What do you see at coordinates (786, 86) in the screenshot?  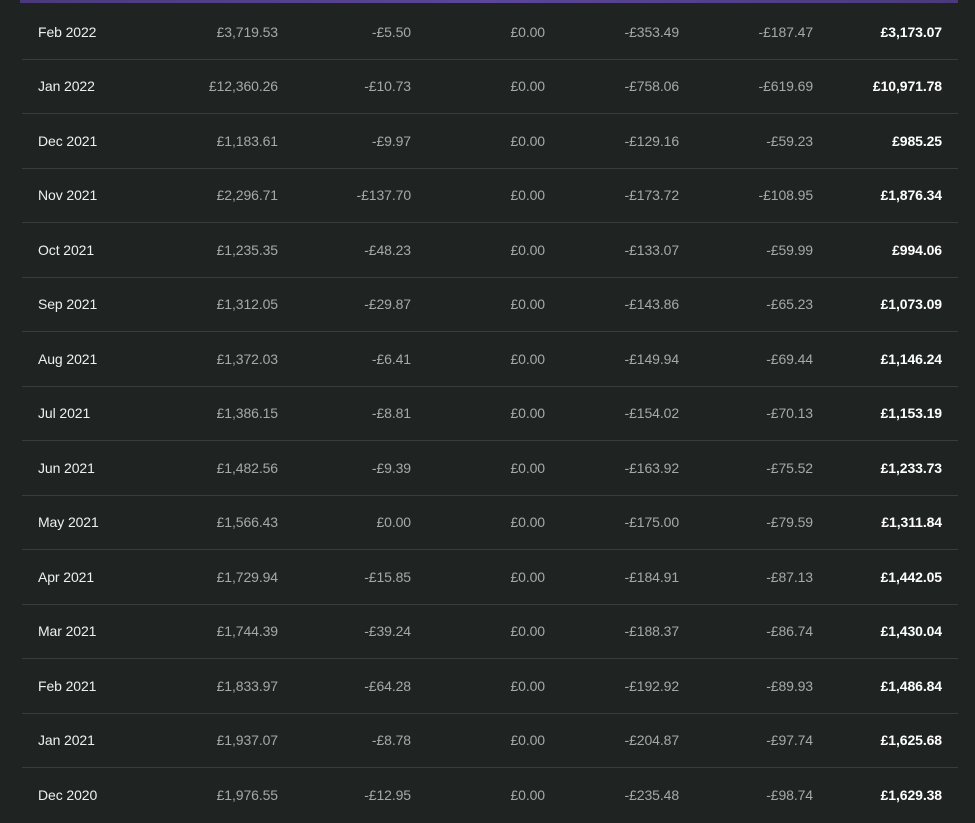 I see `deduction-4-cell: -£619.69` at bounding box center [786, 86].